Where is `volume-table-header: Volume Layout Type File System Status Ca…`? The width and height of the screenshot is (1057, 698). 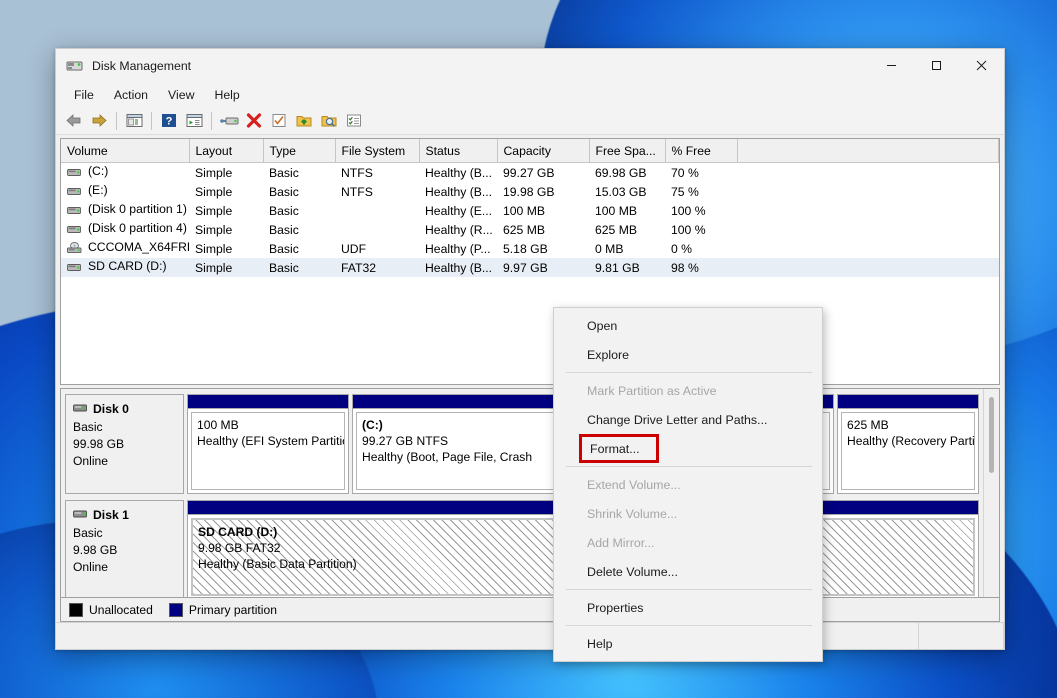
volume-table-header: Volume Layout Type File System Status Ca… is located at coordinates (530, 151).